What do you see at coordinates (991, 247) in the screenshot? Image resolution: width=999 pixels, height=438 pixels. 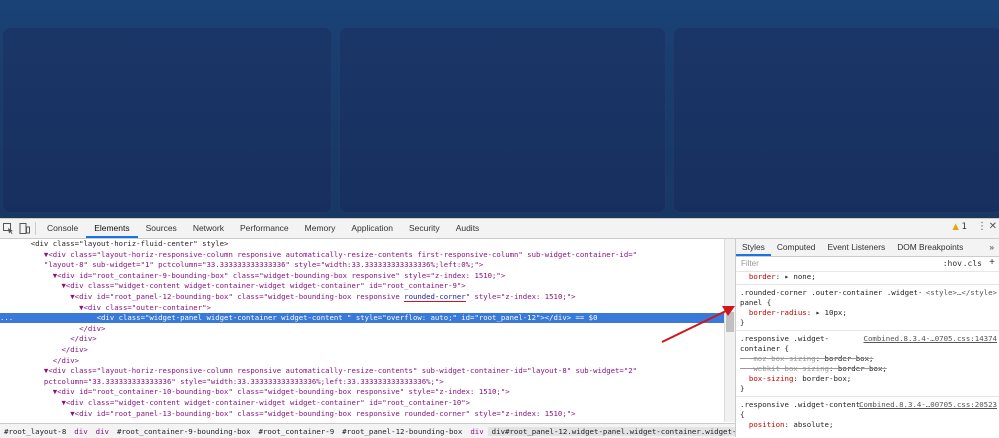 I see `more-tabs-icon: »` at bounding box center [991, 247].